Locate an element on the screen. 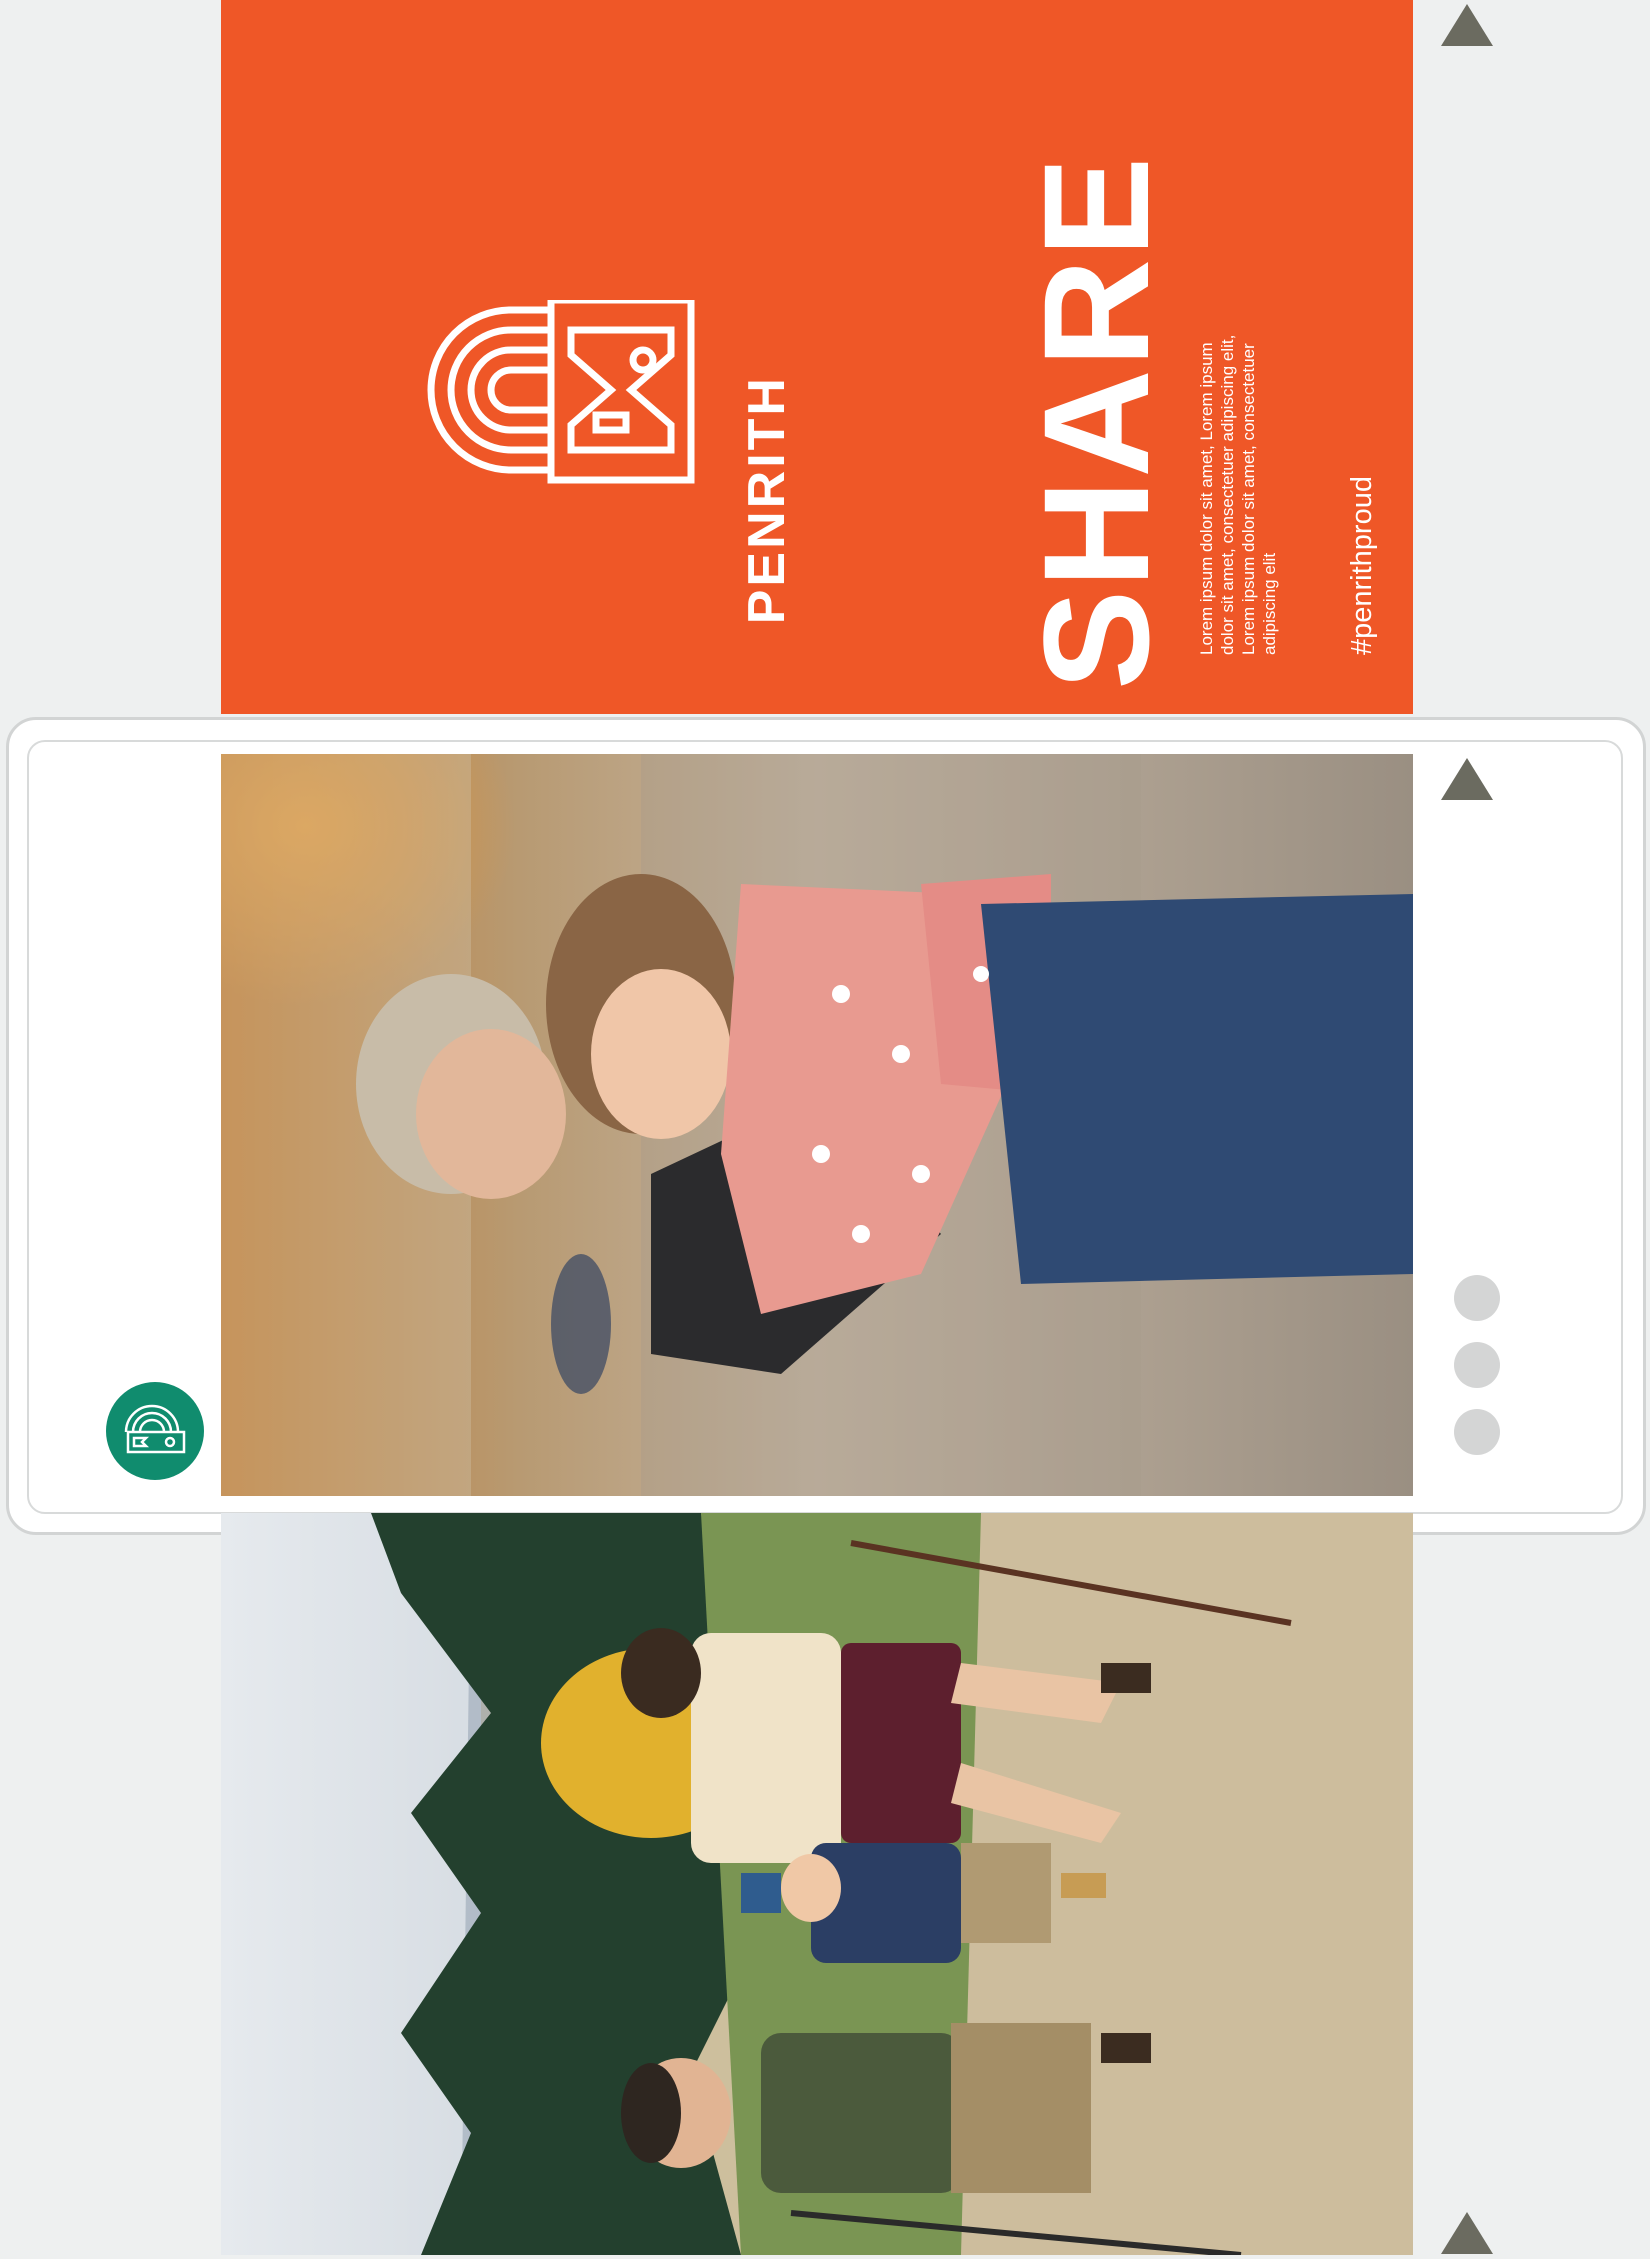  penrith-wordmark: PENRITH is located at coordinates (767, 500).